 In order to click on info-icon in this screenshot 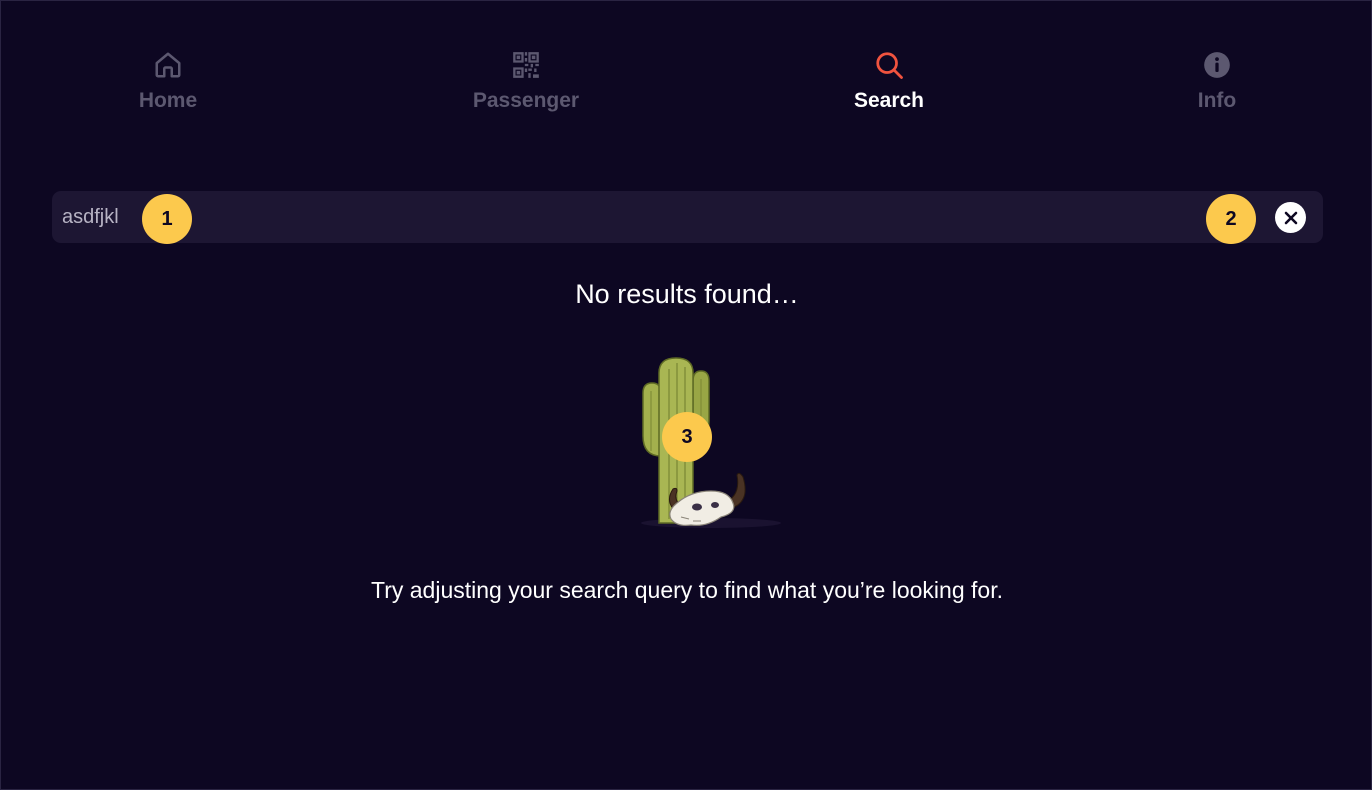, I will do `click(1217, 65)`.